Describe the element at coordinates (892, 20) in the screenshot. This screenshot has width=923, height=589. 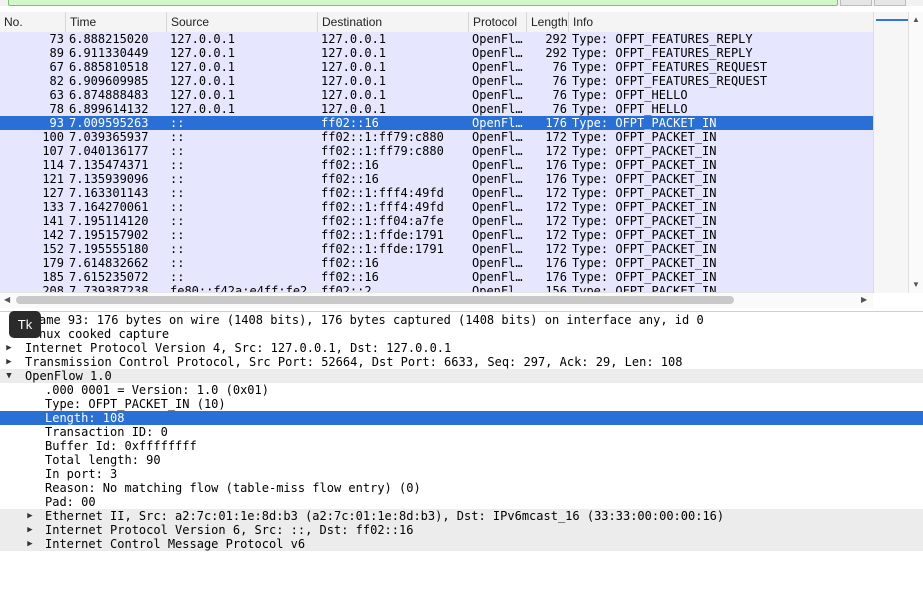
I see `minimap-selection-mark` at that location.